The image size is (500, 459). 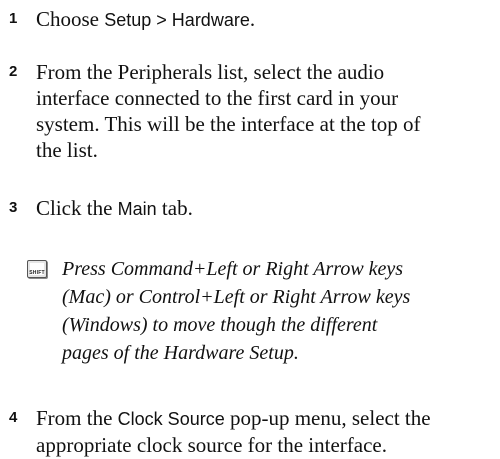 What do you see at coordinates (268, 19) in the screenshot?
I see `step-text: Choose Setup > Hardware.` at bounding box center [268, 19].